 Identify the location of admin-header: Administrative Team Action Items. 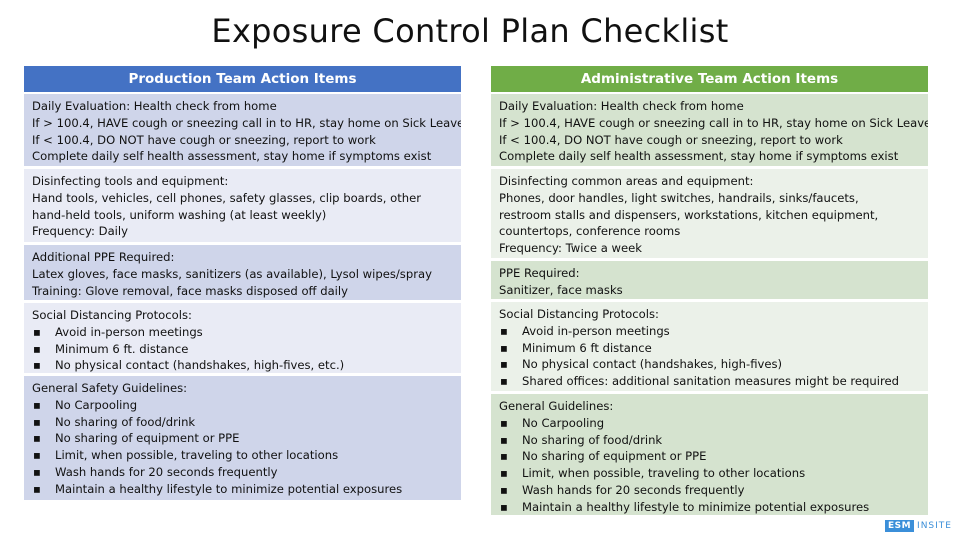
(709, 79).